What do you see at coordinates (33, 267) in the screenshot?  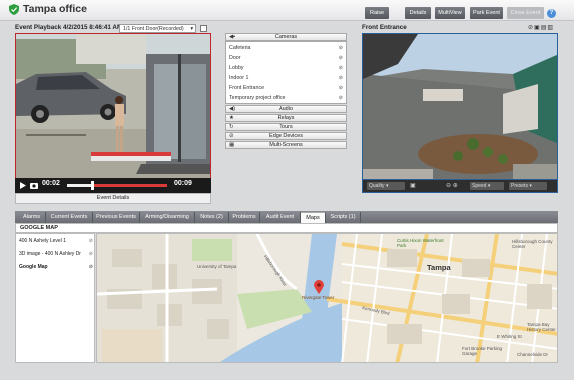 I see `map-item-label: Google Map` at bounding box center [33, 267].